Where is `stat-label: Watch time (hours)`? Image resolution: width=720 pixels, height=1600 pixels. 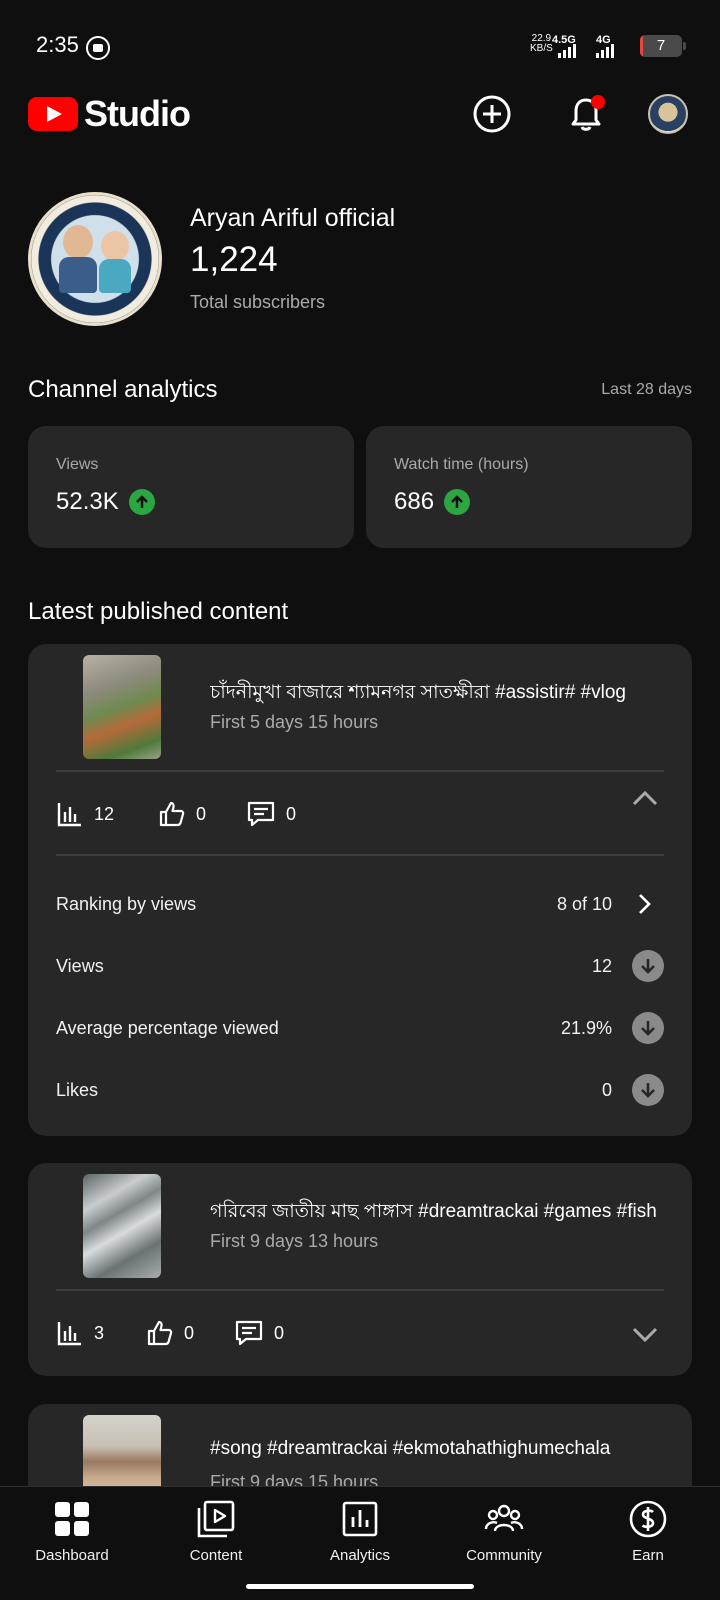 stat-label: Watch time (hours) is located at coordinates (461, 464).